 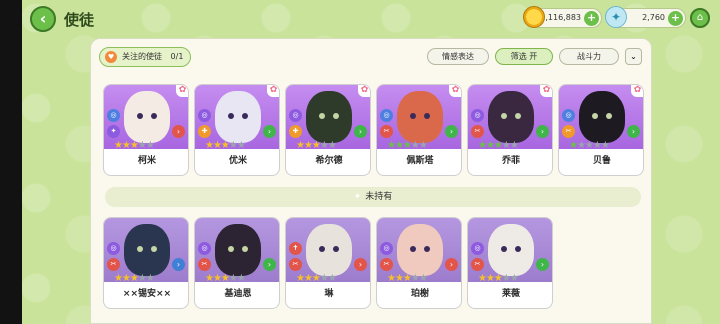 What do you see at coordinates (419, 130) in the screenshot?
I see `apostle-card: ◎ ✂ › ✿ ★★★★★ 佩斯塔` at bounding box center [419, 130].